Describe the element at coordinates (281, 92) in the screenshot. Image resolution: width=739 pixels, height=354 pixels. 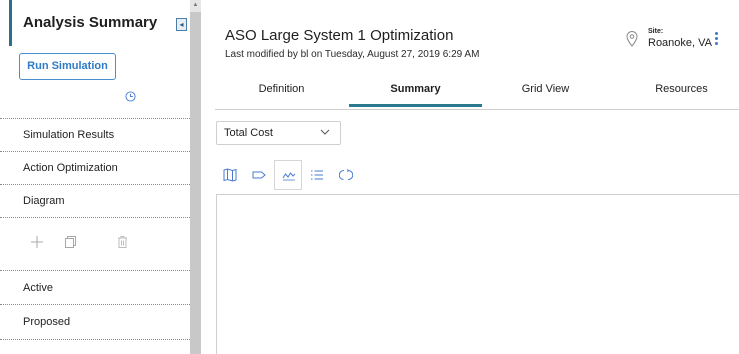
I see `tab-definition: Definition` at that location.